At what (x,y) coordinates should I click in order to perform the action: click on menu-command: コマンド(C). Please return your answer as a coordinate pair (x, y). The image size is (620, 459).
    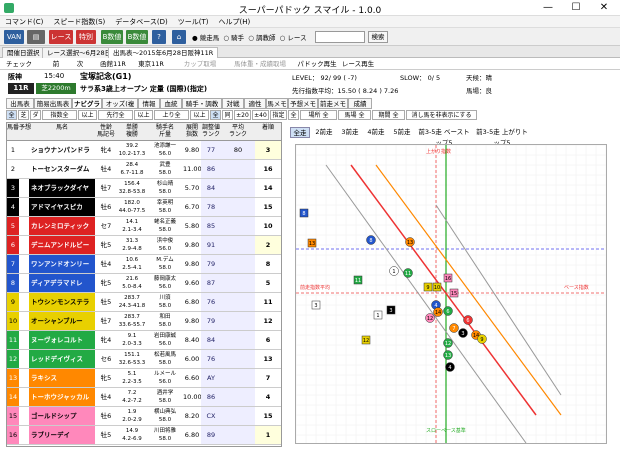
    Looking at the image, I should click on (24, 22).